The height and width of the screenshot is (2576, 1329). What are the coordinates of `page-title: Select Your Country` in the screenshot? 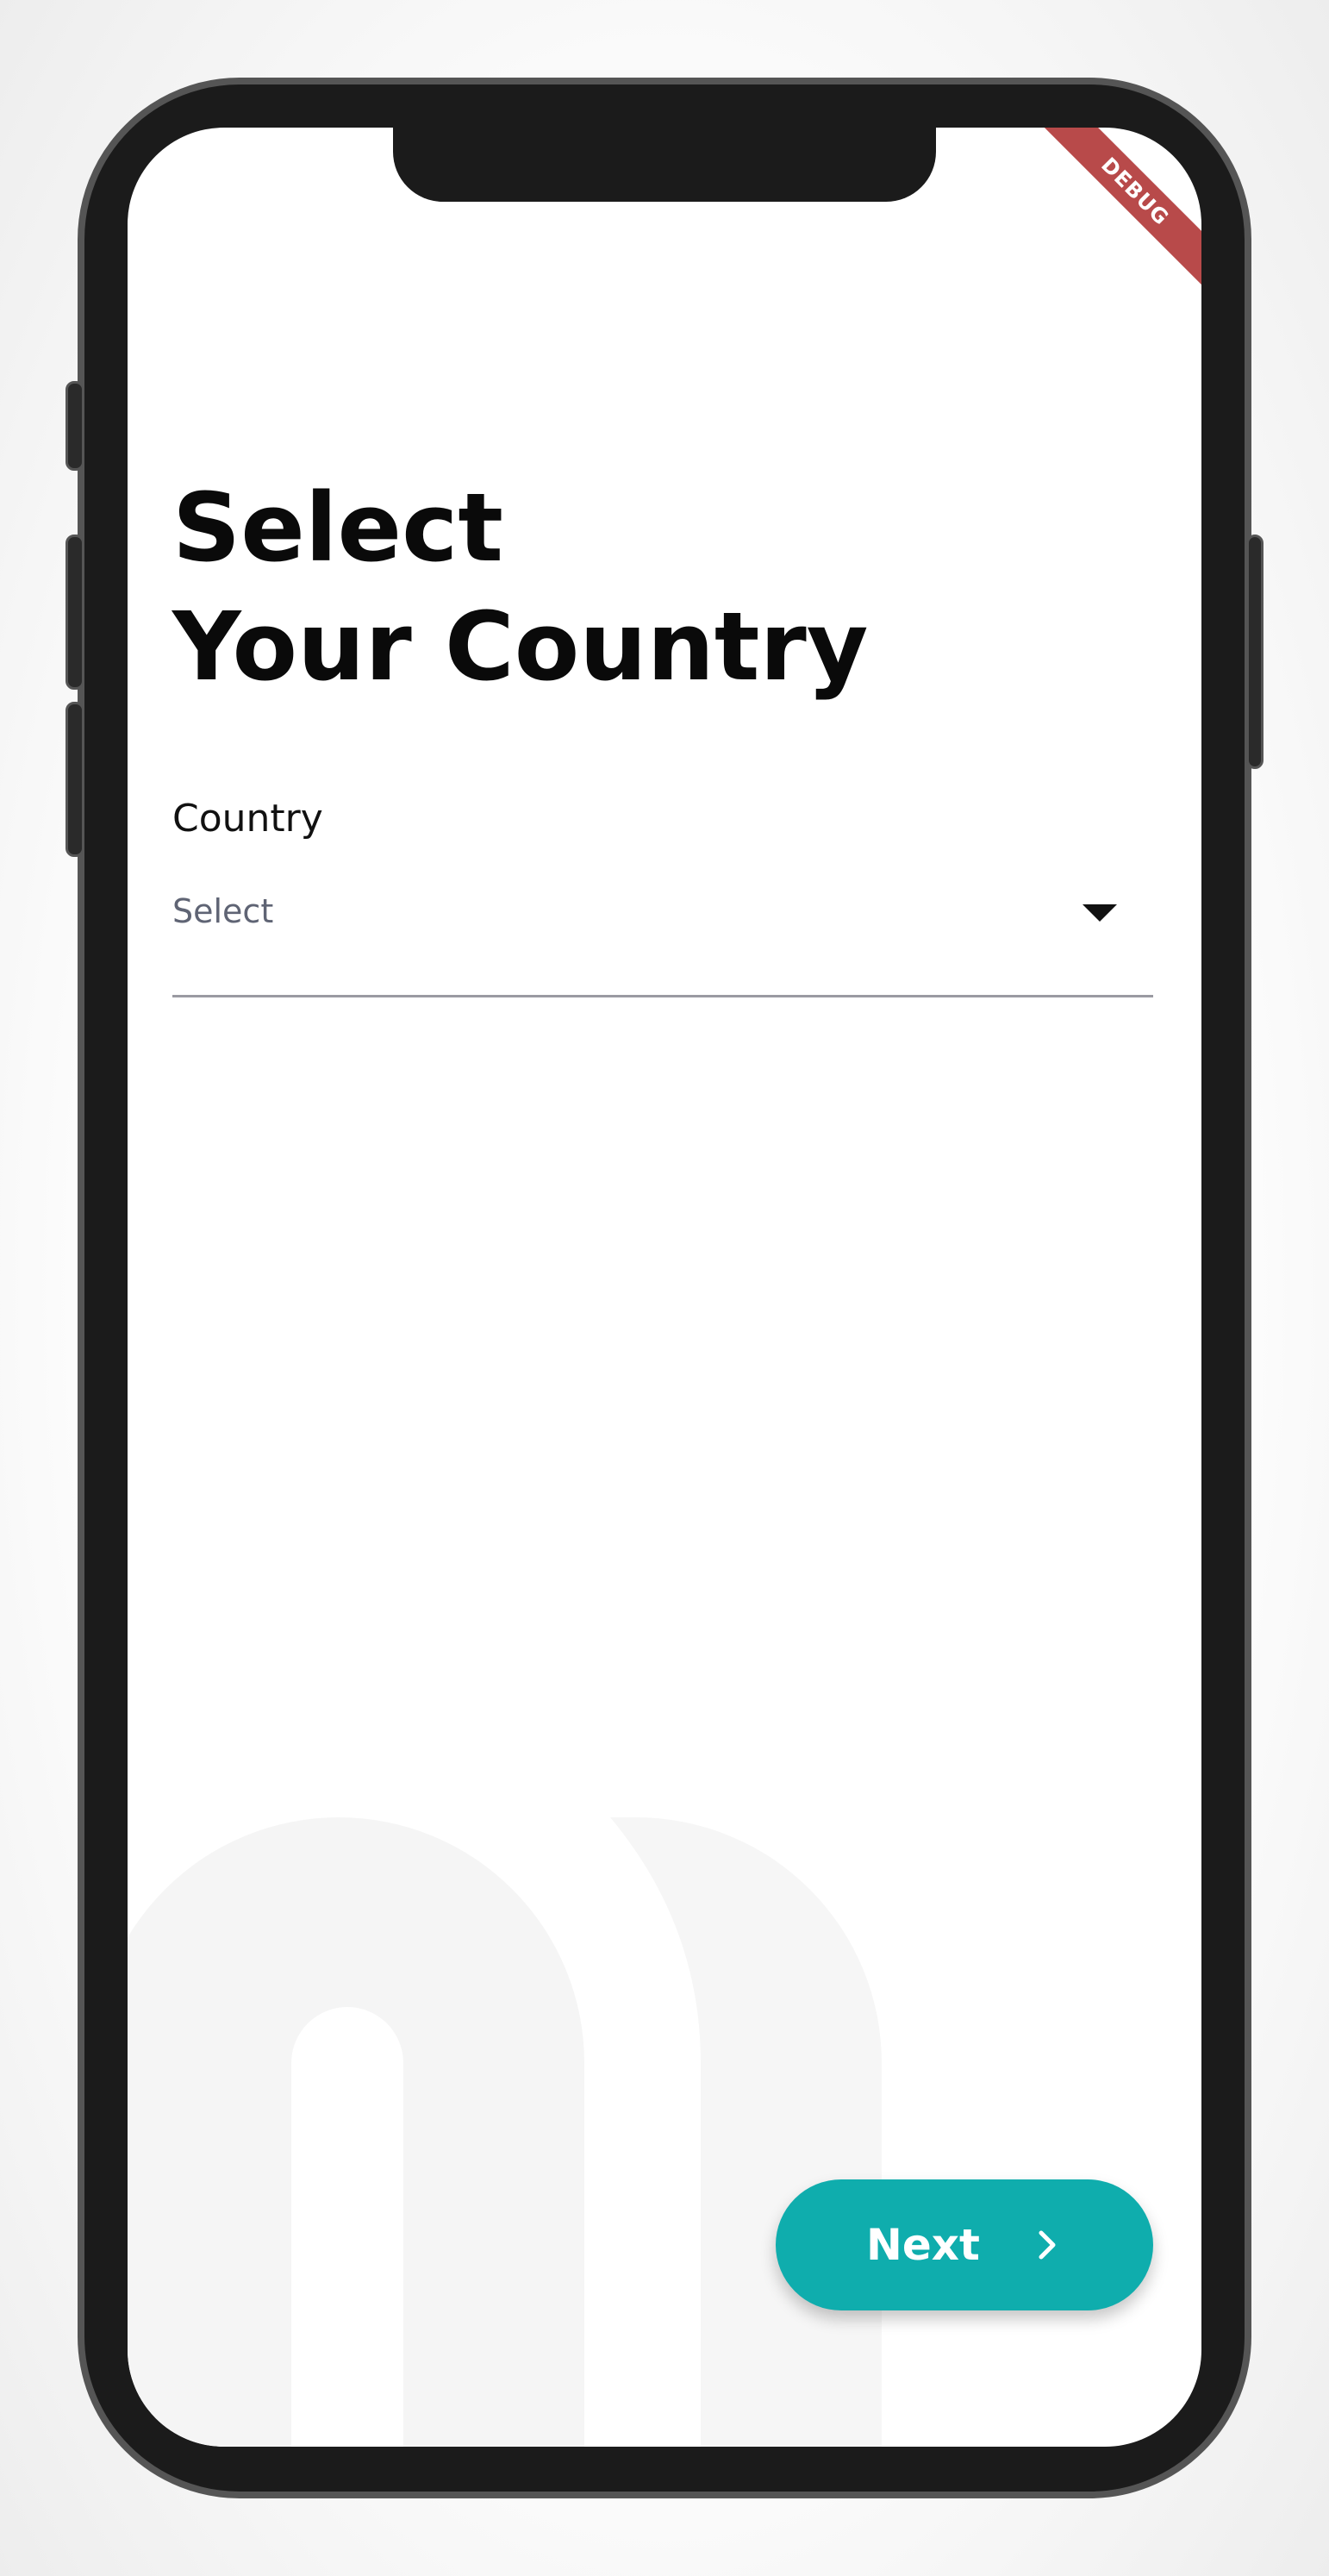 It's located at (520, 587).